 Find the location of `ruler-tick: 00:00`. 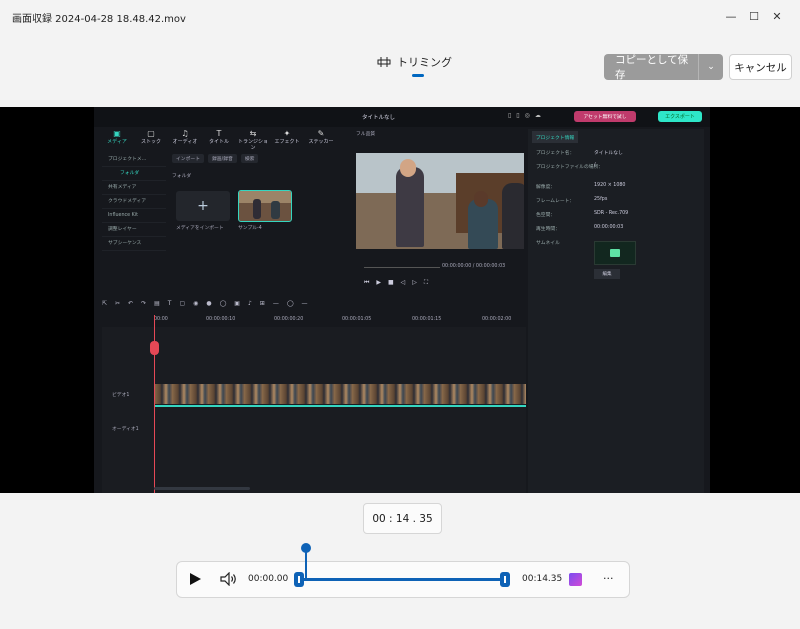

ruler-tick: 00:00 is located at coordinates (161, 319).